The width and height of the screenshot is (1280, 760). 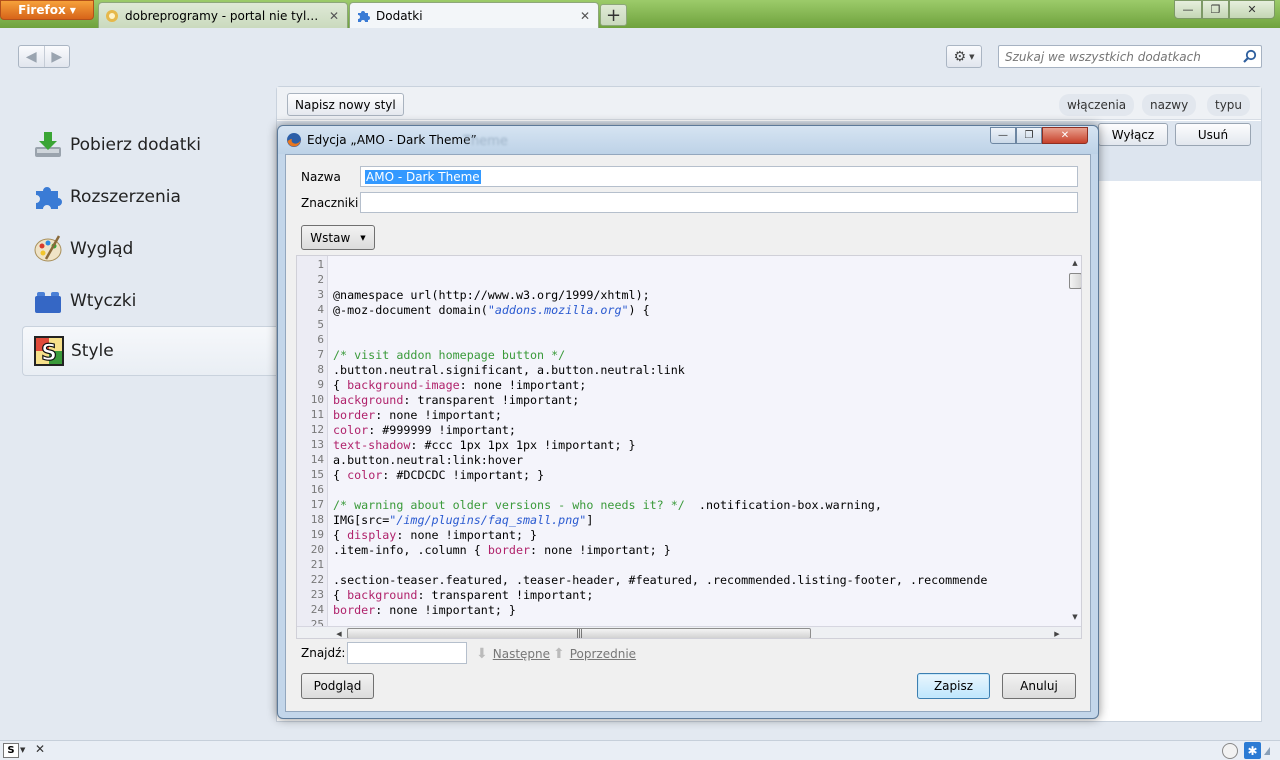 I want to click on scroll-left-icon: ◀, so click(x=339, y=632).